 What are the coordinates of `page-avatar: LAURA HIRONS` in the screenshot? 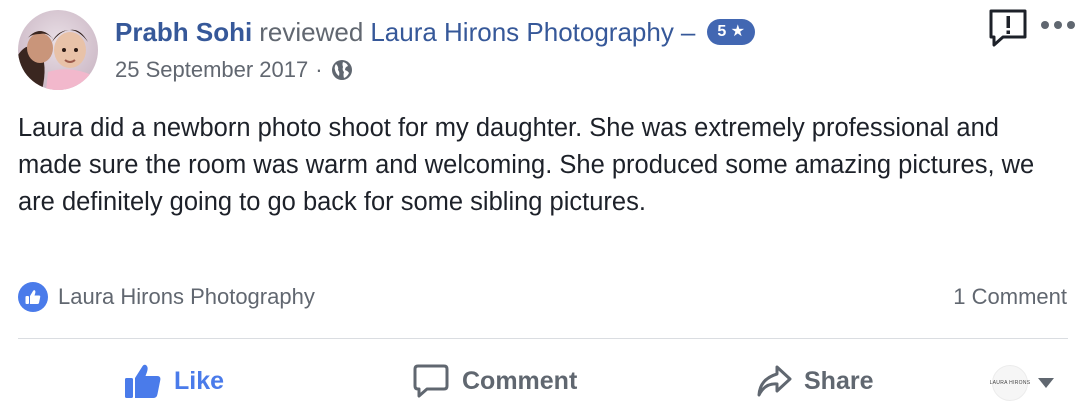 It's located at (1010, 383).